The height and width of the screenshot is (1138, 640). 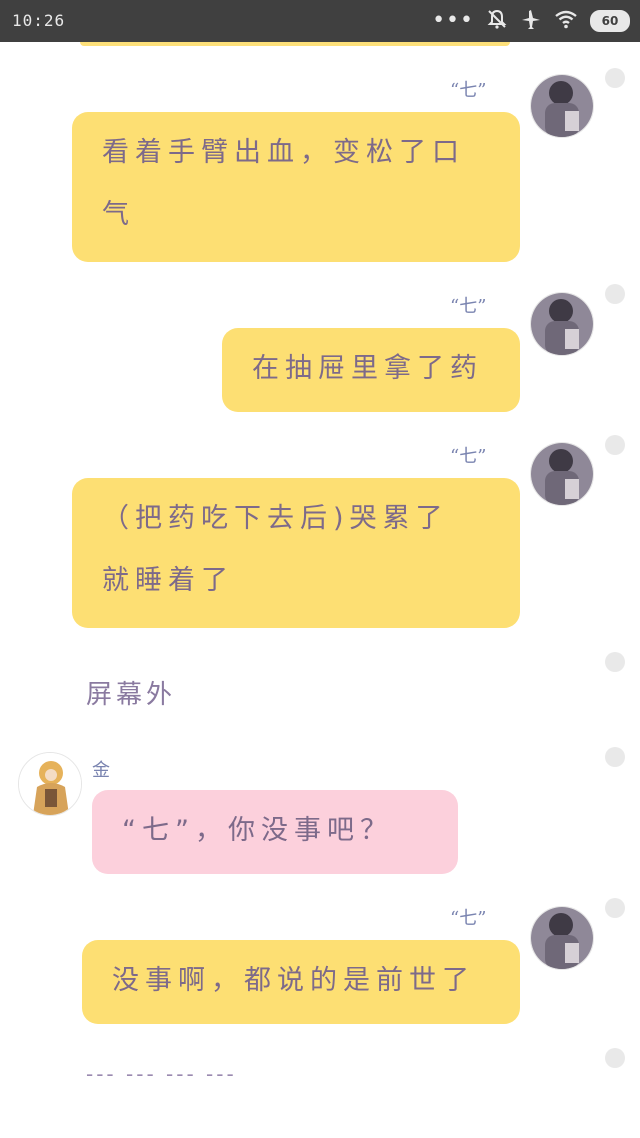 What do you see at coordinates (320, 21) in the screenshot?
I see `status-bar: 10:26 ••• 60` at bounding box center [320, 21].